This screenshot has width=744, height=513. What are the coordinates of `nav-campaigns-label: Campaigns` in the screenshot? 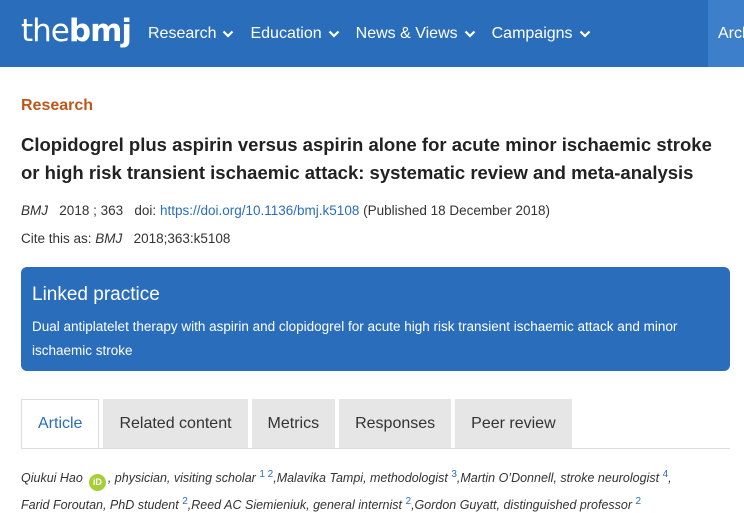 It's located at (532, 33).